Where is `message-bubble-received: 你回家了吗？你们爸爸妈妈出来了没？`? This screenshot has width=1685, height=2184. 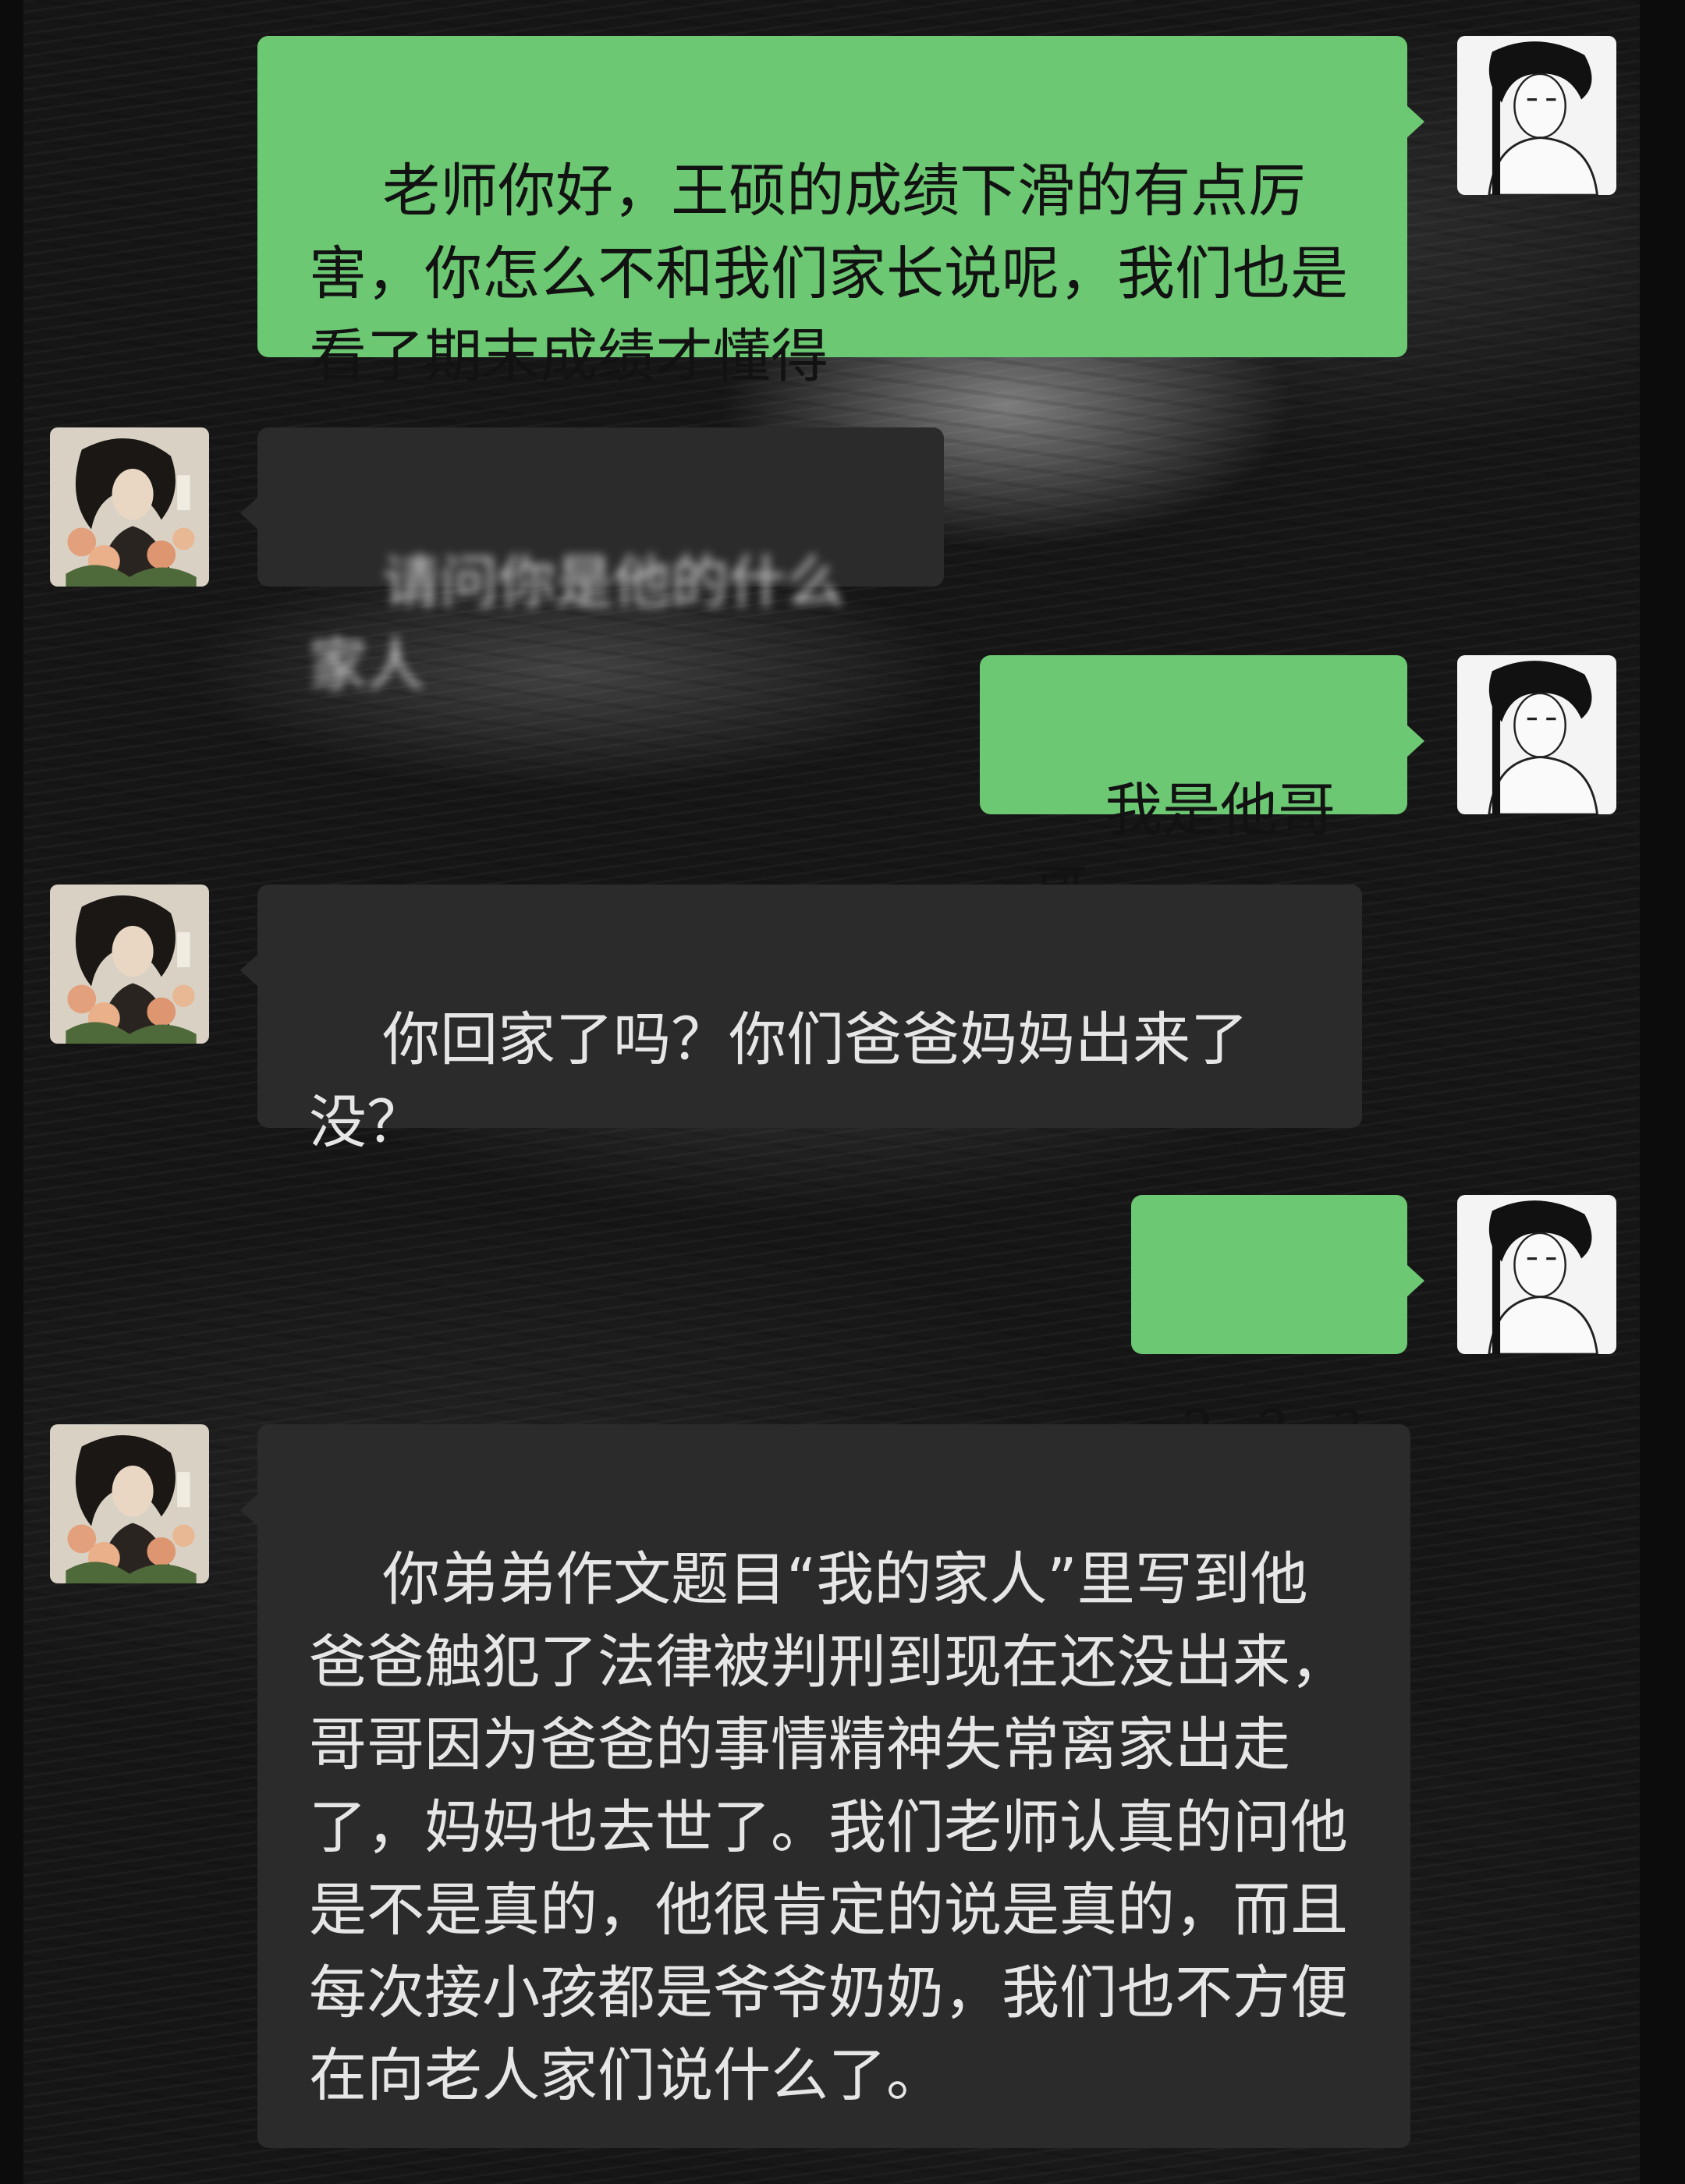 message-bubble-received: 你回家了吗？你们爸爸妈妈出来了没？ is located at coordinates (801, 1021).